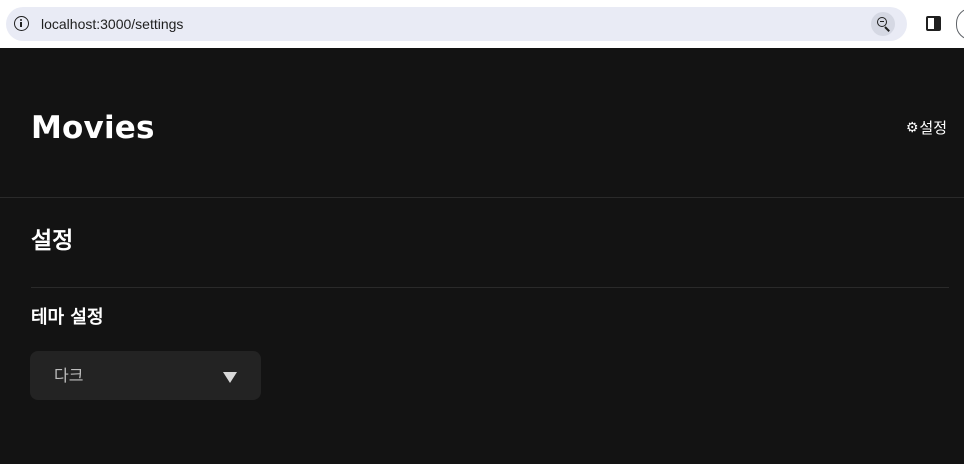 This screenshot has height=464, width=964. I want to click on settings-nav-link: ⚙ 설정, so click(926, 128).